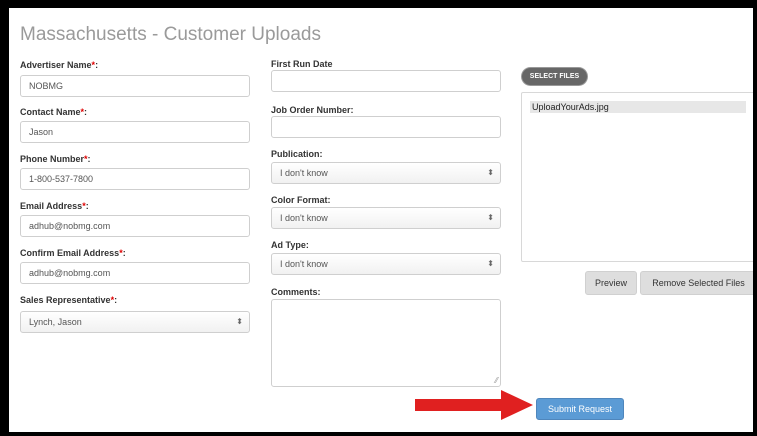  I want to click on email-address-input: adhub@nobmg.com, so click(135, 226).